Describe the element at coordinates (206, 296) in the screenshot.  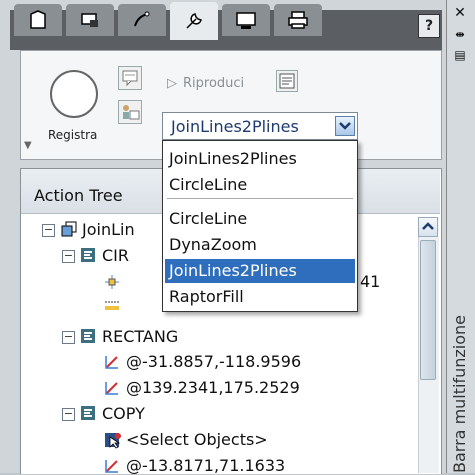
I see `dropdown-item: RaptorFill` at that location.